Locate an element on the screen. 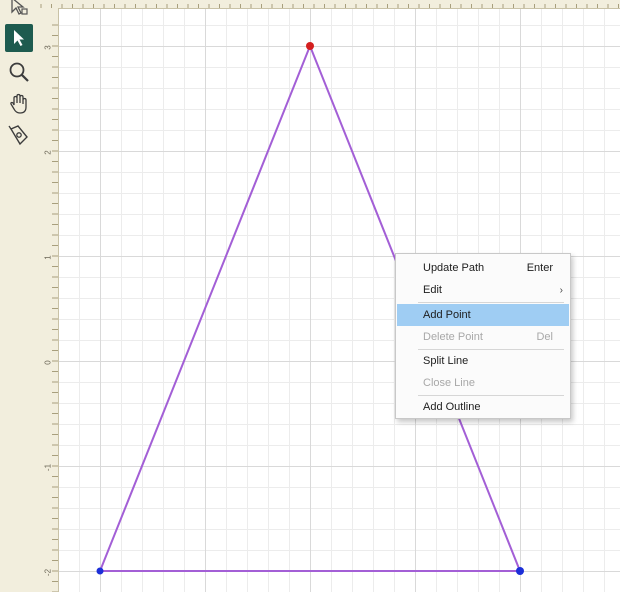  menu-item-add-outline: Add Outline is located at coordinates (483, 407).